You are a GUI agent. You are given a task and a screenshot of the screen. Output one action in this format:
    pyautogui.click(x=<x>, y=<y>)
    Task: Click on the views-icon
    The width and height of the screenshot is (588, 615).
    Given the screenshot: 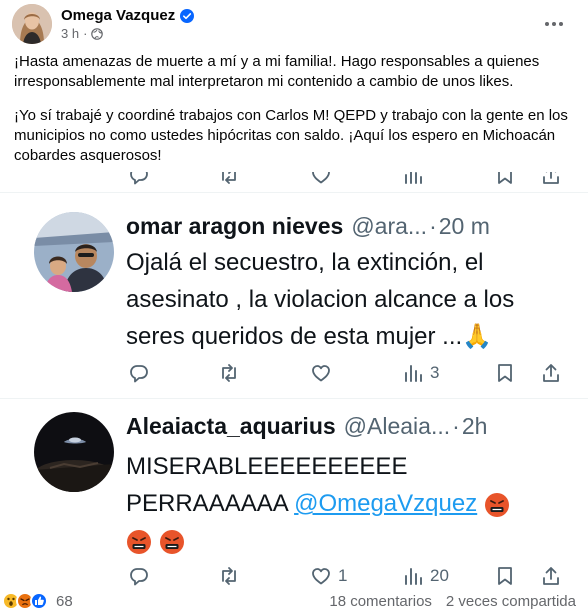 What is the action you would take?
    pyautogui.click(x=413, y=180)
    